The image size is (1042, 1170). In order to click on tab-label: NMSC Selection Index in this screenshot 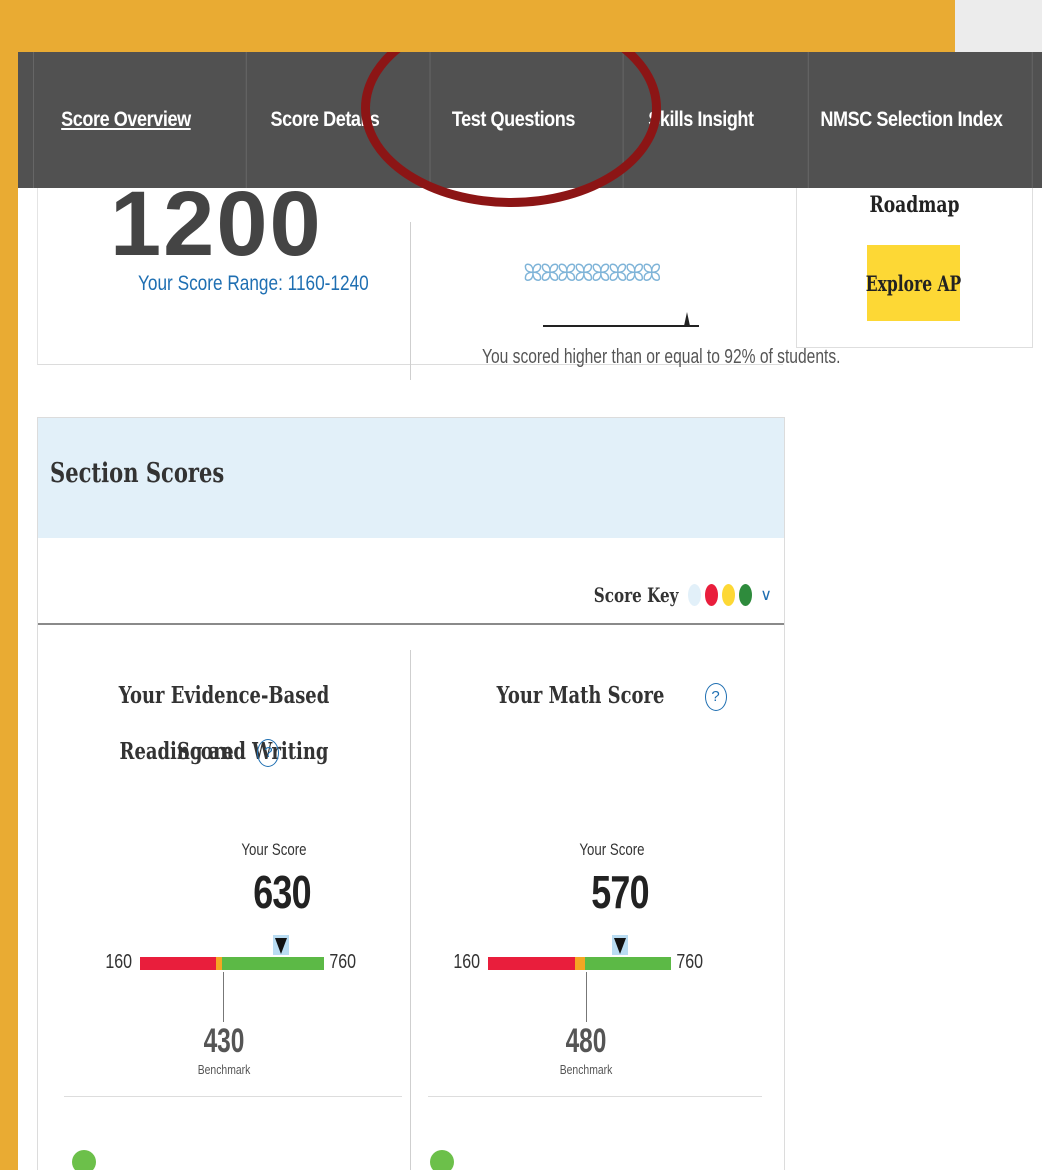, I will do `click(911, 119)`.